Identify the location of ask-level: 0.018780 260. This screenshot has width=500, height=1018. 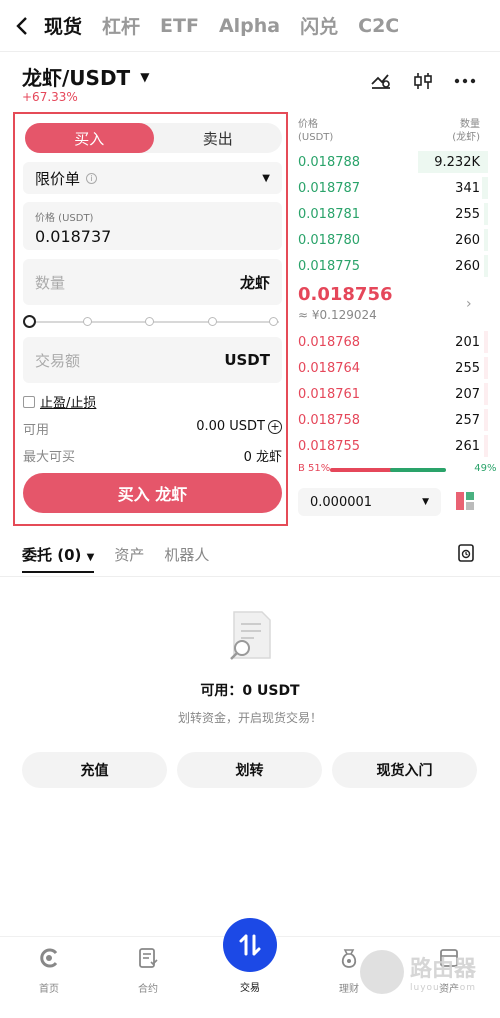
(393, 240).